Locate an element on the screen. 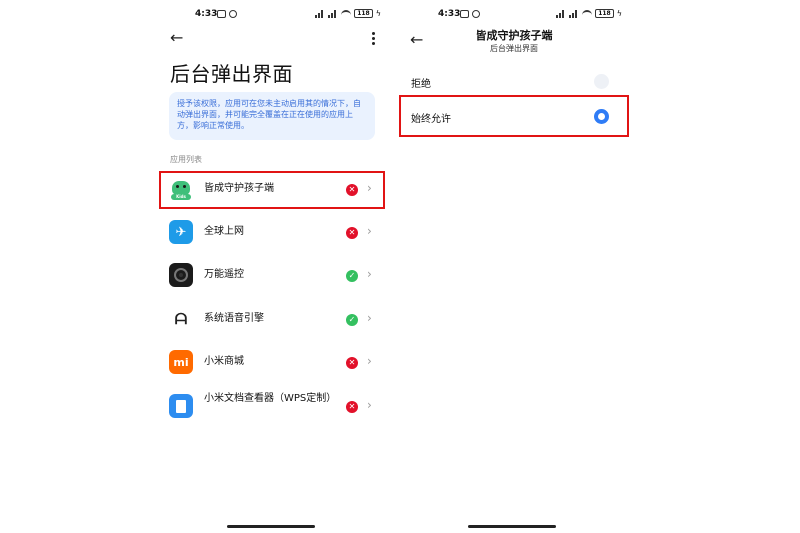 This screenshot has width=800, height=533. app-name: 万能遥控 is located at coordinates (224, 274).